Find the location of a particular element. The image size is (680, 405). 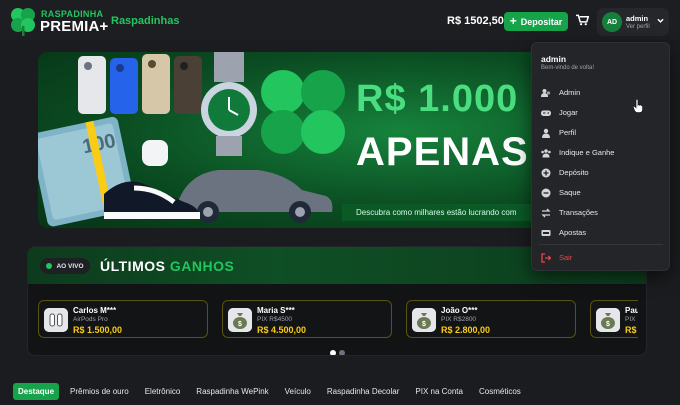

winner-name: Paul is located at coordinates (631, 310).